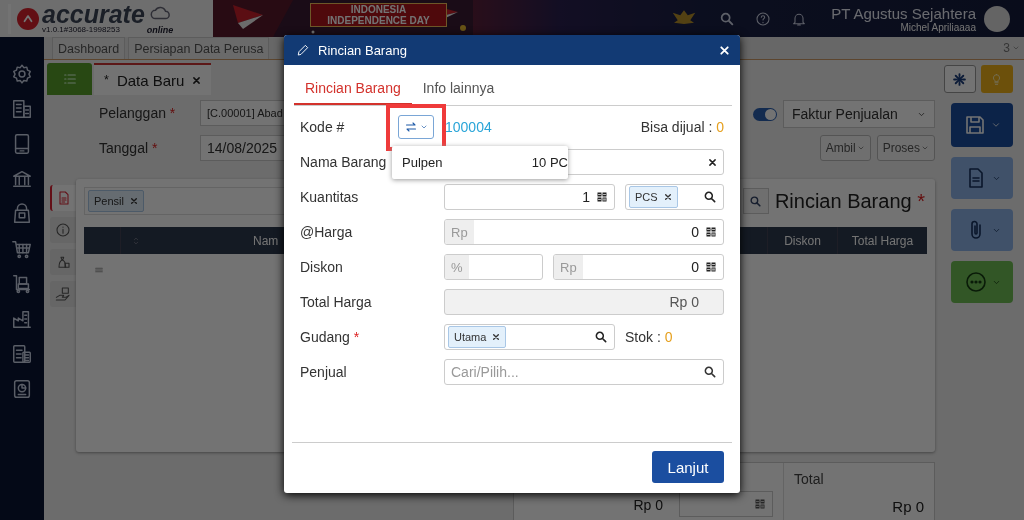  I want to click on field-label: Diskon, so click(321, 267).